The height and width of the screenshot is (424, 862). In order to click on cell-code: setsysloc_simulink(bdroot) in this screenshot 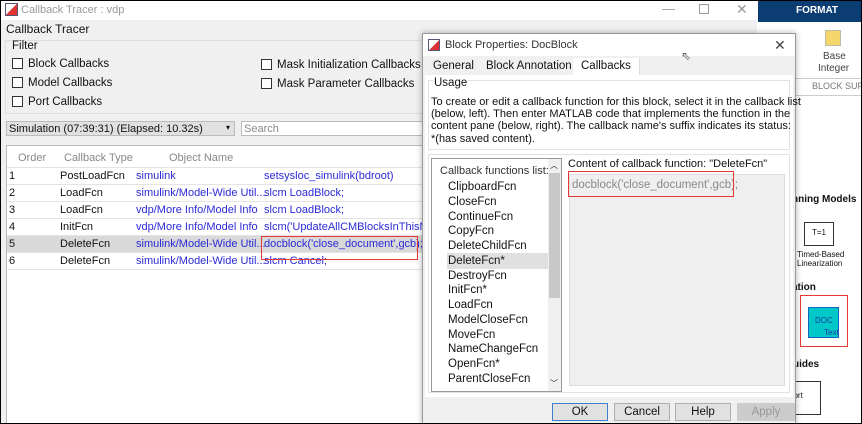, I will do `click(329, 176)`.